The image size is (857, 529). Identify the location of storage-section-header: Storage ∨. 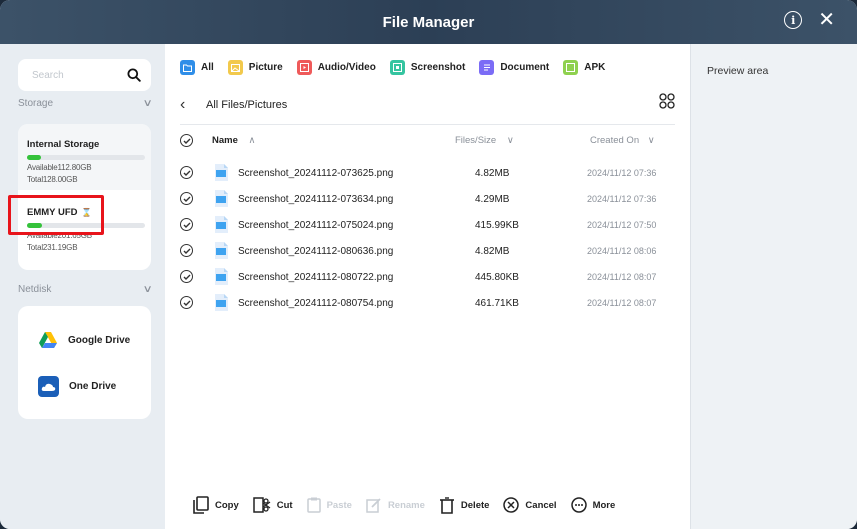
(85, 103).